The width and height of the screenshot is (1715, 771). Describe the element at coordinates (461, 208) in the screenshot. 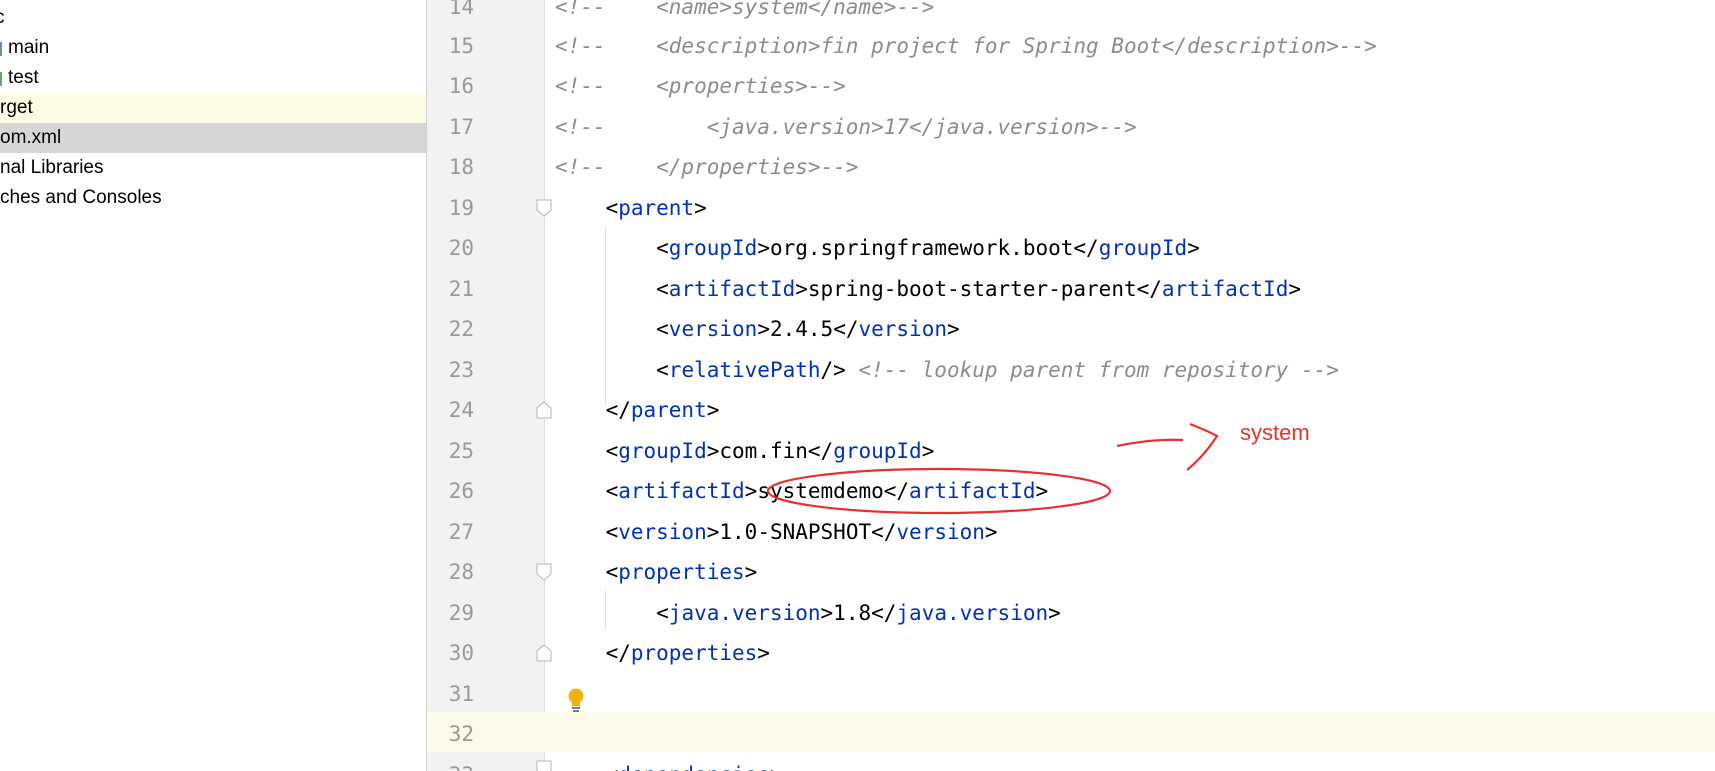

I see `line-number: 19` at that location.